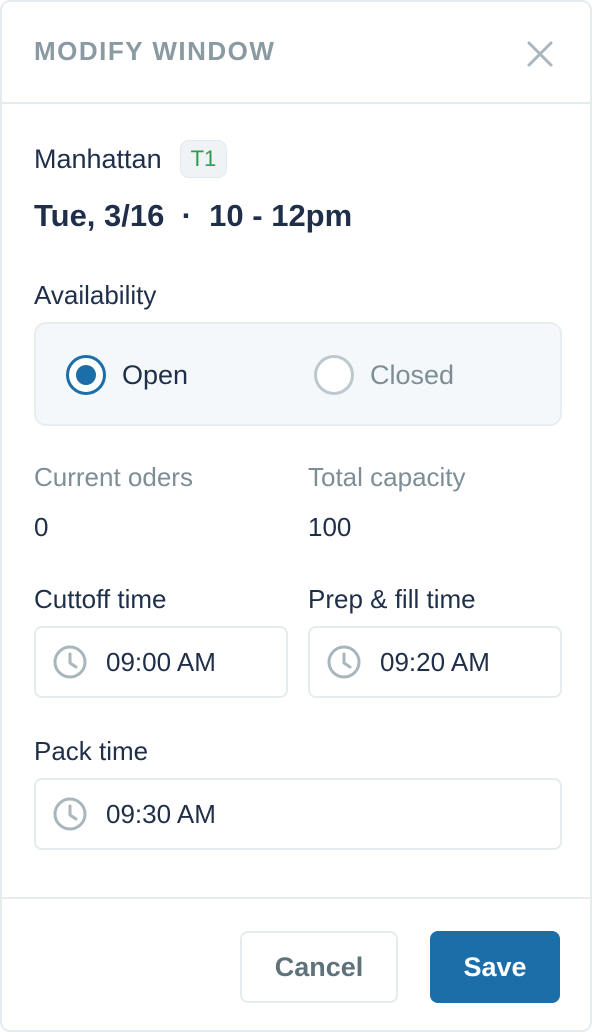 This screenshot has height=1032, width=592. I want to click on close-icon, so click(540, 54).